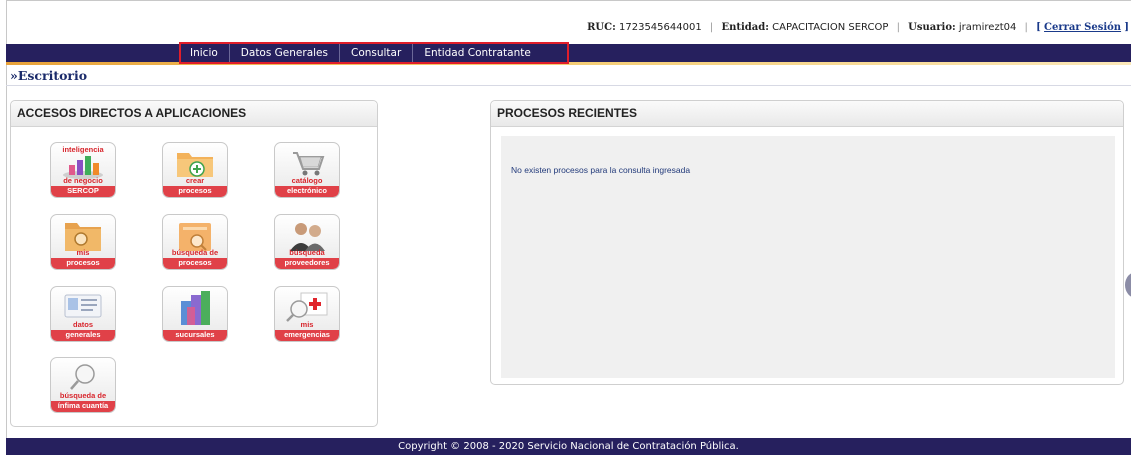  Describe the element at coordinates (83, 259) in the screenshot. I see `tile-label: mis procesos` at that location.